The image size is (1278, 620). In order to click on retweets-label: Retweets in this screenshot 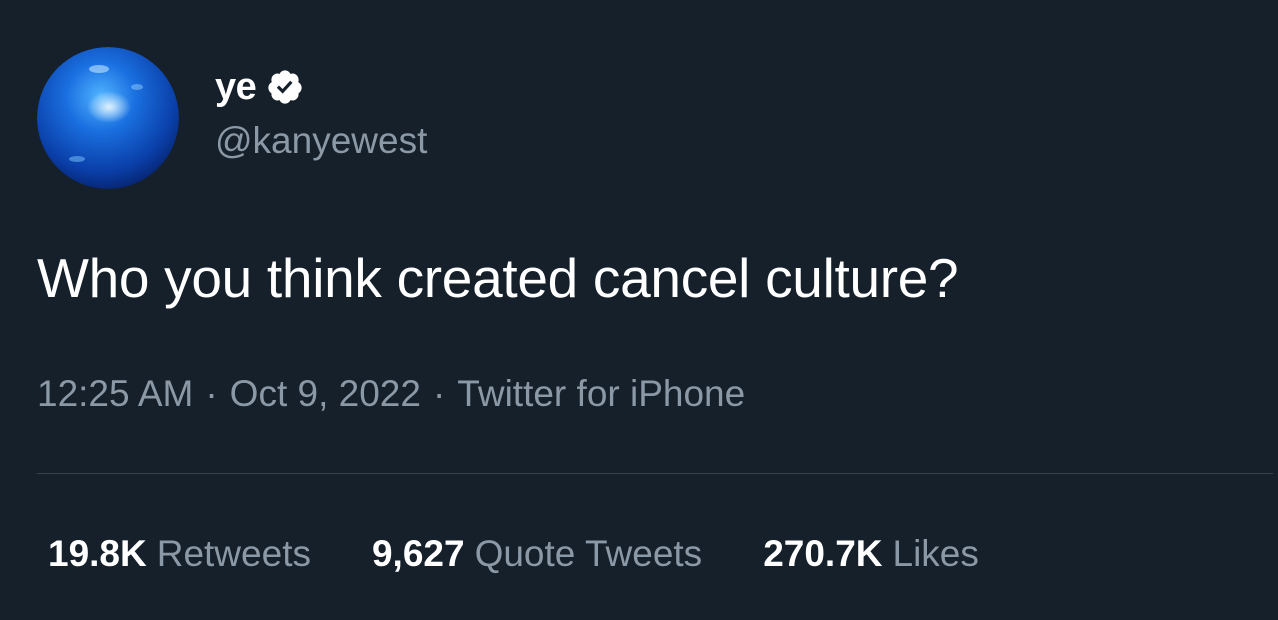, I will do `click(233, 553)`.